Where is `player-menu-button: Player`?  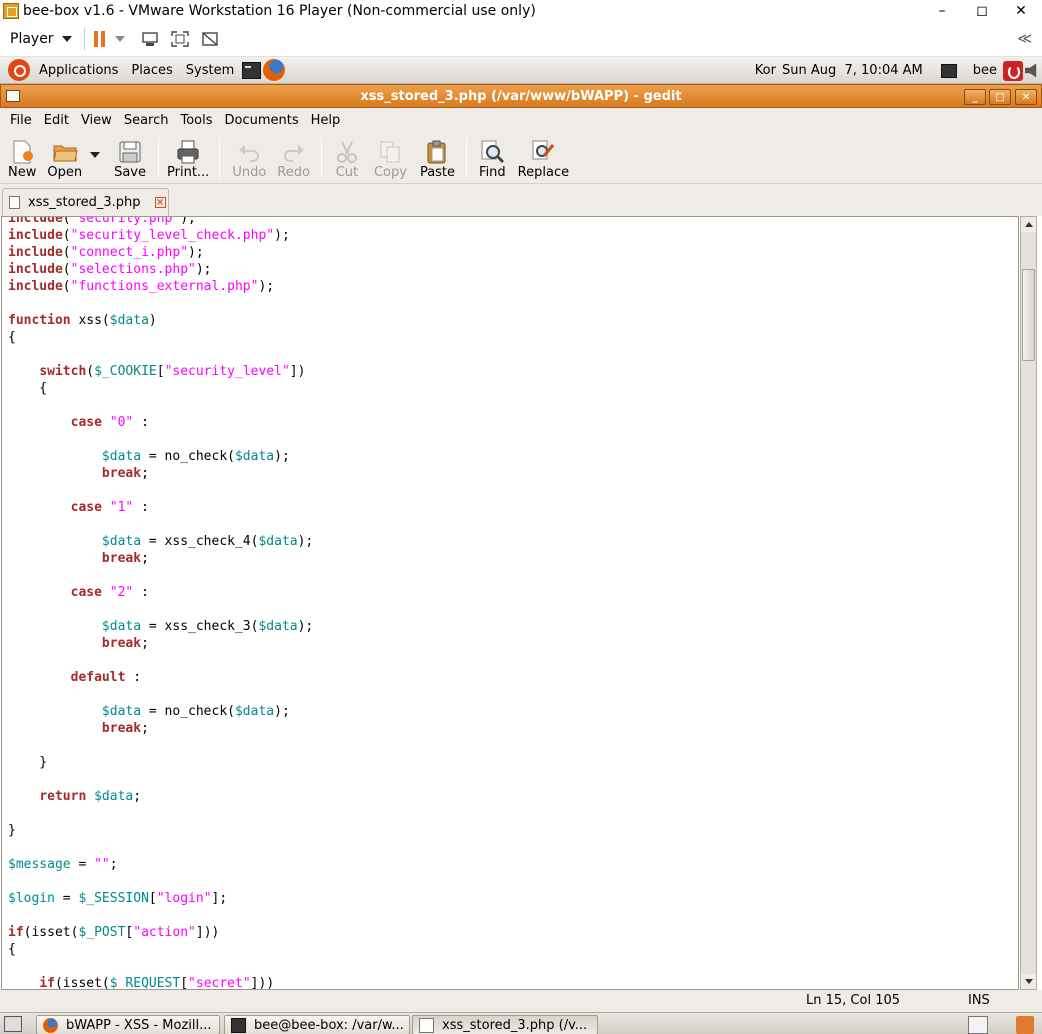
player-menu-button: Player is located at coordinates (41, 39).